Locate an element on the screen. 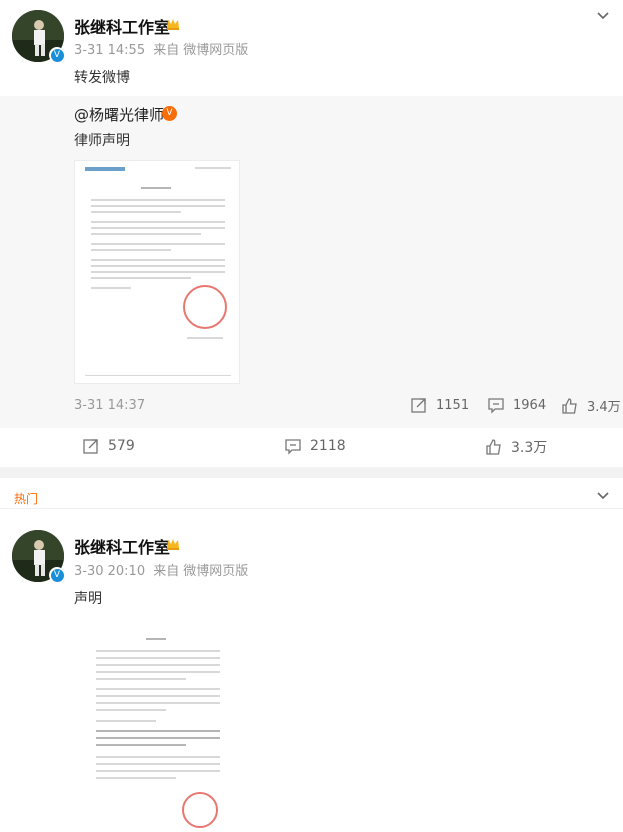 This screenshot has height=832, width=623. repost-time: 3-31 14:37 is located at coordinates (109, 405).